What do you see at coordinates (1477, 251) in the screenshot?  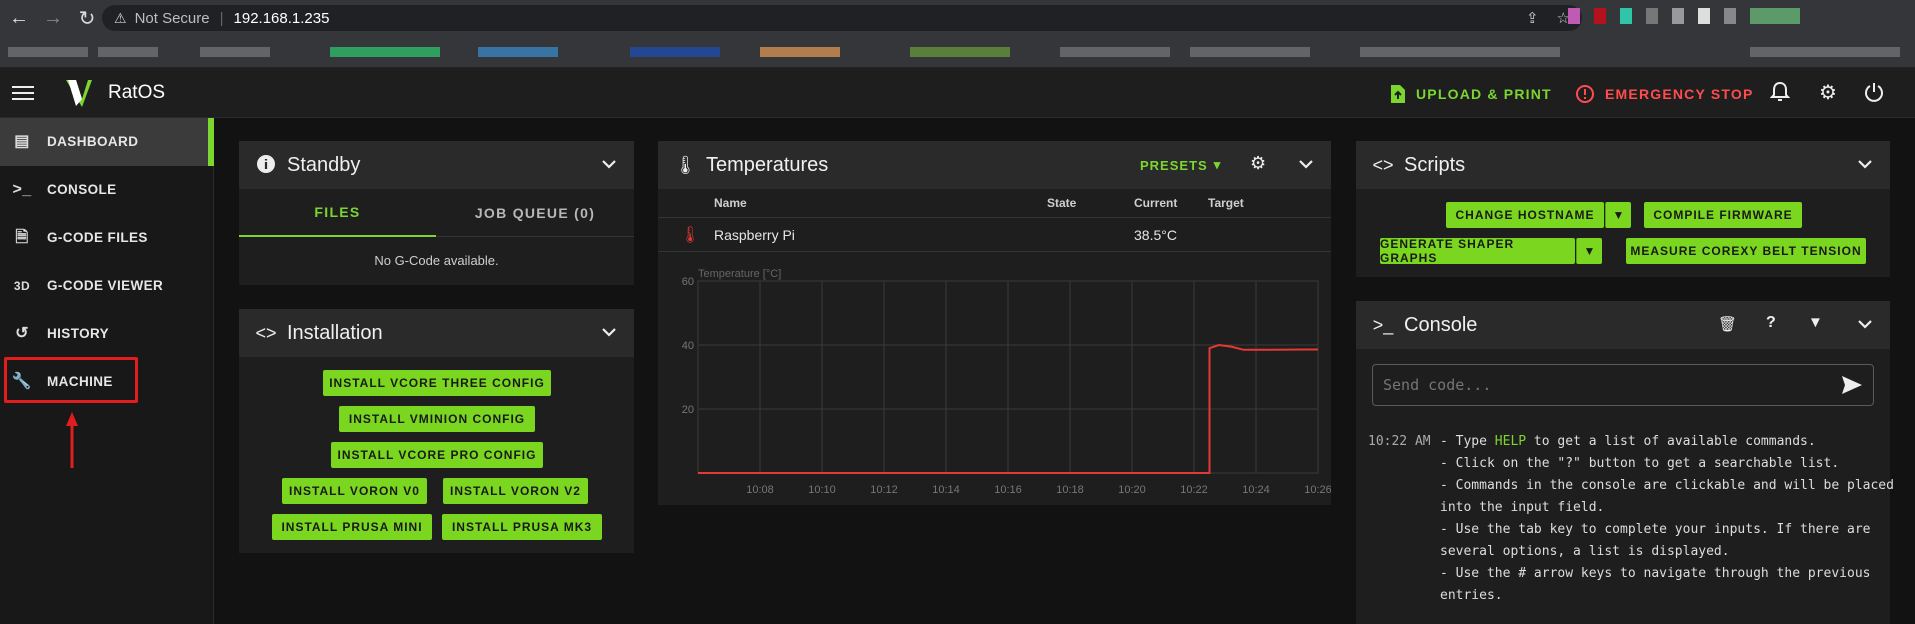 I see `generate-shaper-graphs-button: GENERATE SHAPER GRAPHS` at bounding box center [1477, 251].